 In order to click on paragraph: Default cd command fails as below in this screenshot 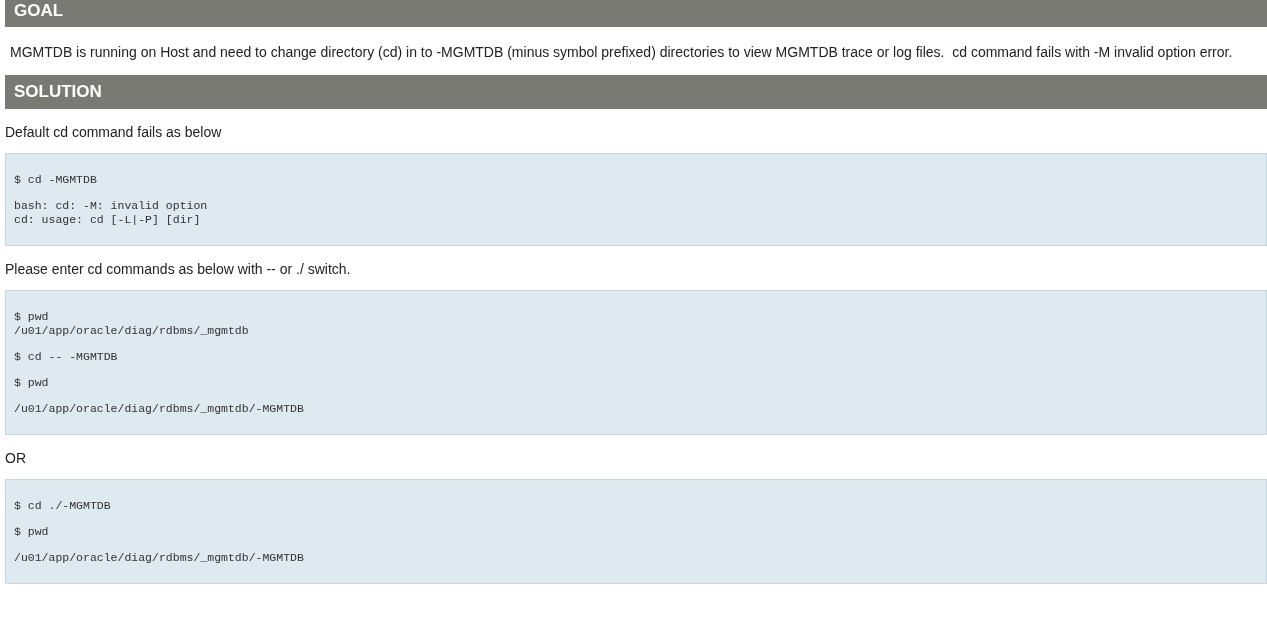, I will do `click(114, 132)`.